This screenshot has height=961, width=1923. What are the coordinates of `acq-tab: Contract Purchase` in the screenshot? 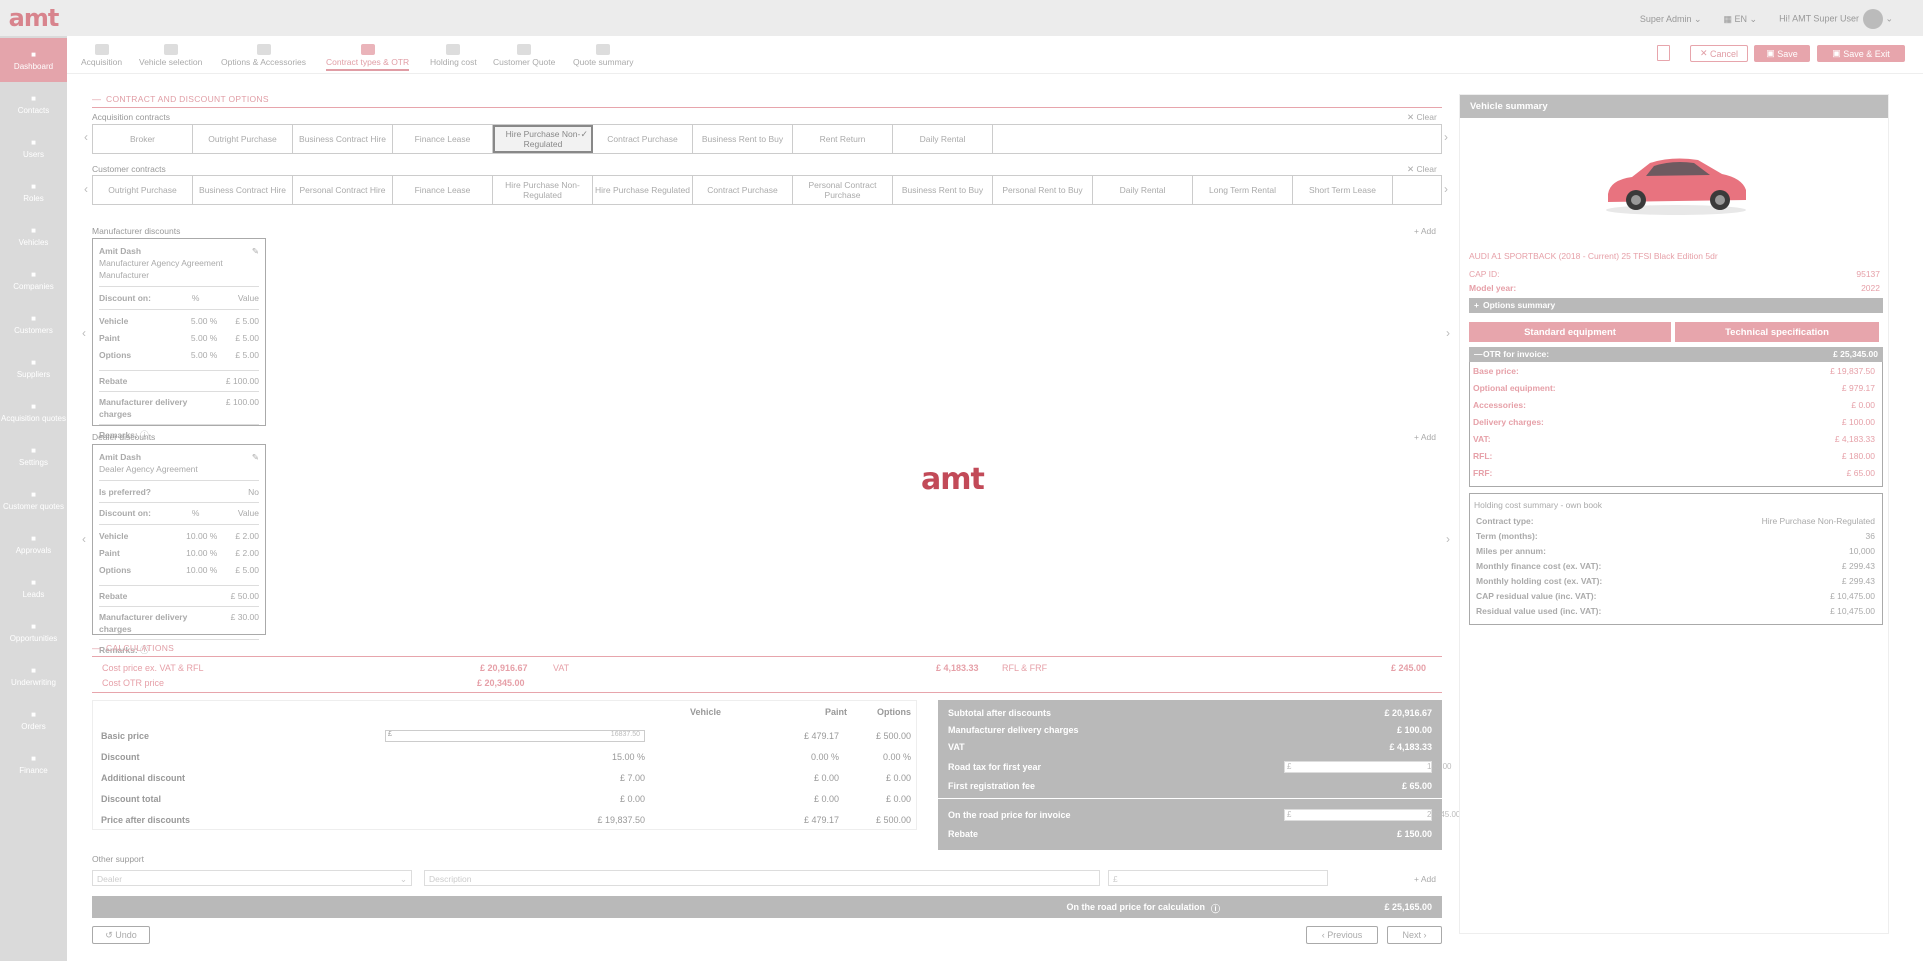 It's located at (643, 139).